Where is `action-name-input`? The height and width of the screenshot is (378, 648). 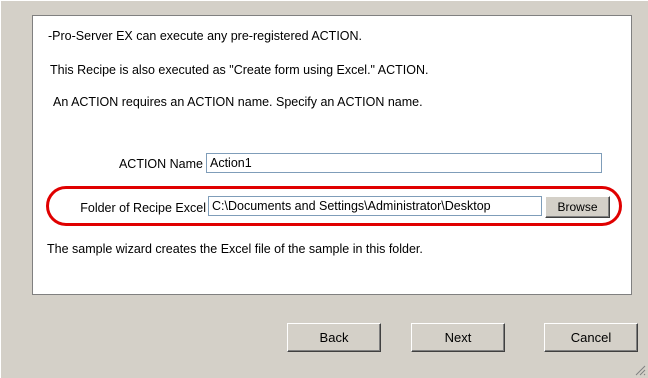
action-name-input is located at coordinates (404, 163).